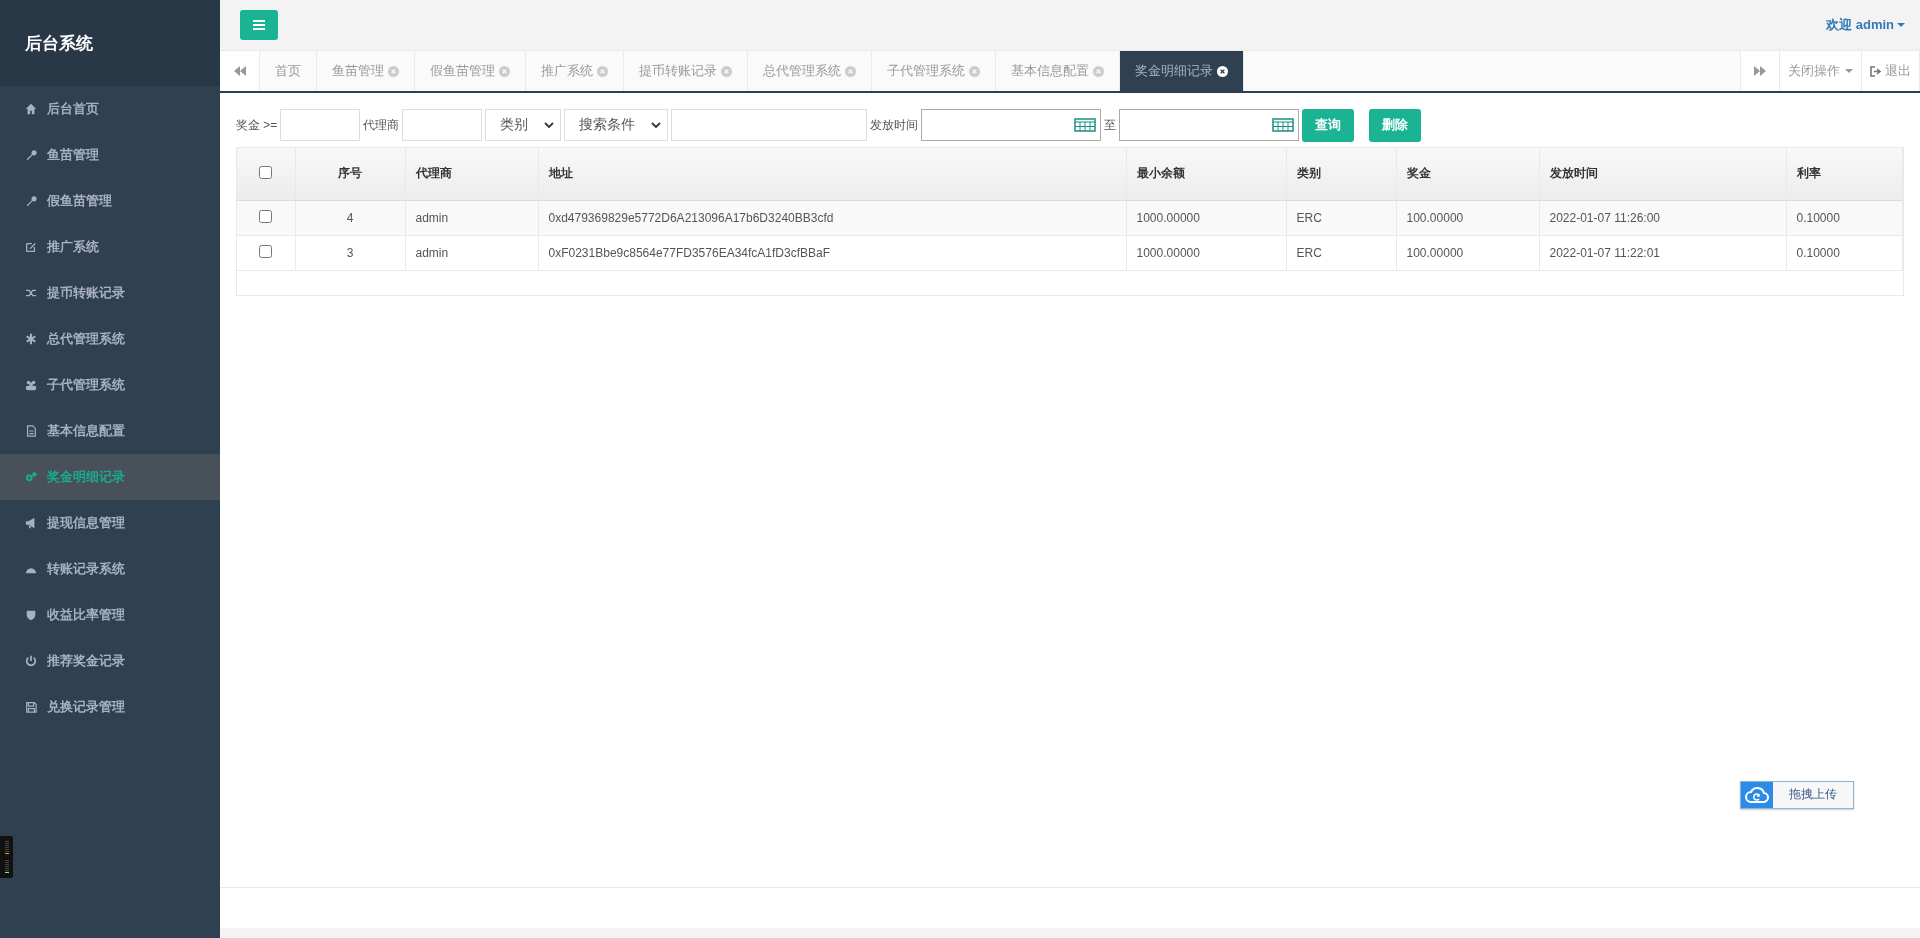 This screenshot has width=1920, height=938. I want to click on column-header: 最小余额, so click(1160, 173).